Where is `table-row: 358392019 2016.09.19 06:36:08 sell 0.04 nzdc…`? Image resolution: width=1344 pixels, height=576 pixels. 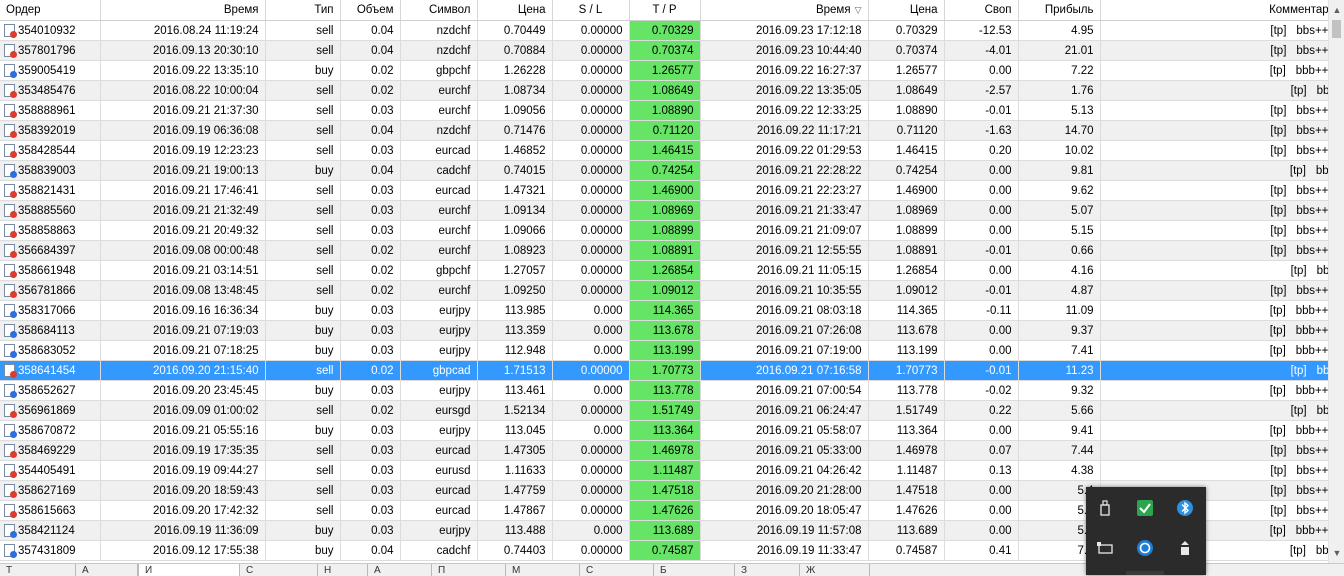 table-row: 358392019 2016.09.19 06:36:08 sell 0.04 nzdc… is located at coordinates (664, 130).